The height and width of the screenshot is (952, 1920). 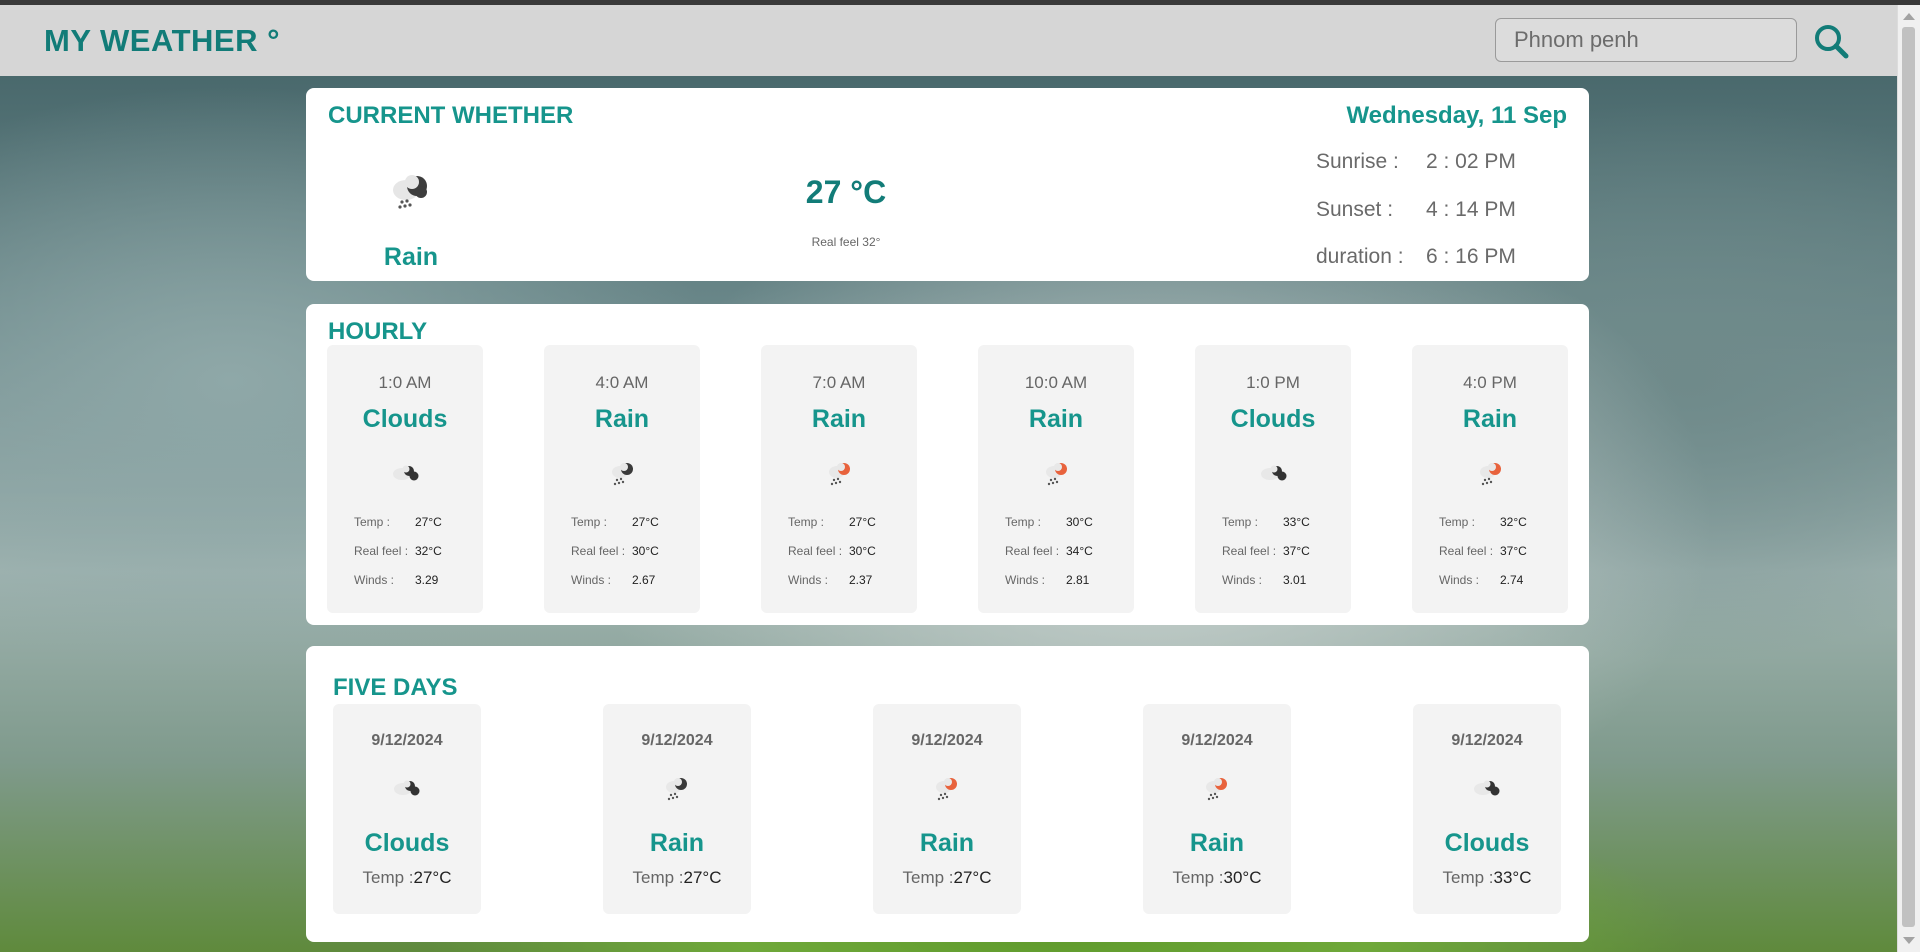 What do you see at coordinates (1416, 257) in the screenshot?
I see `duration-row: duration : 6 : 16 PM` at bounding box center [1416, 257].